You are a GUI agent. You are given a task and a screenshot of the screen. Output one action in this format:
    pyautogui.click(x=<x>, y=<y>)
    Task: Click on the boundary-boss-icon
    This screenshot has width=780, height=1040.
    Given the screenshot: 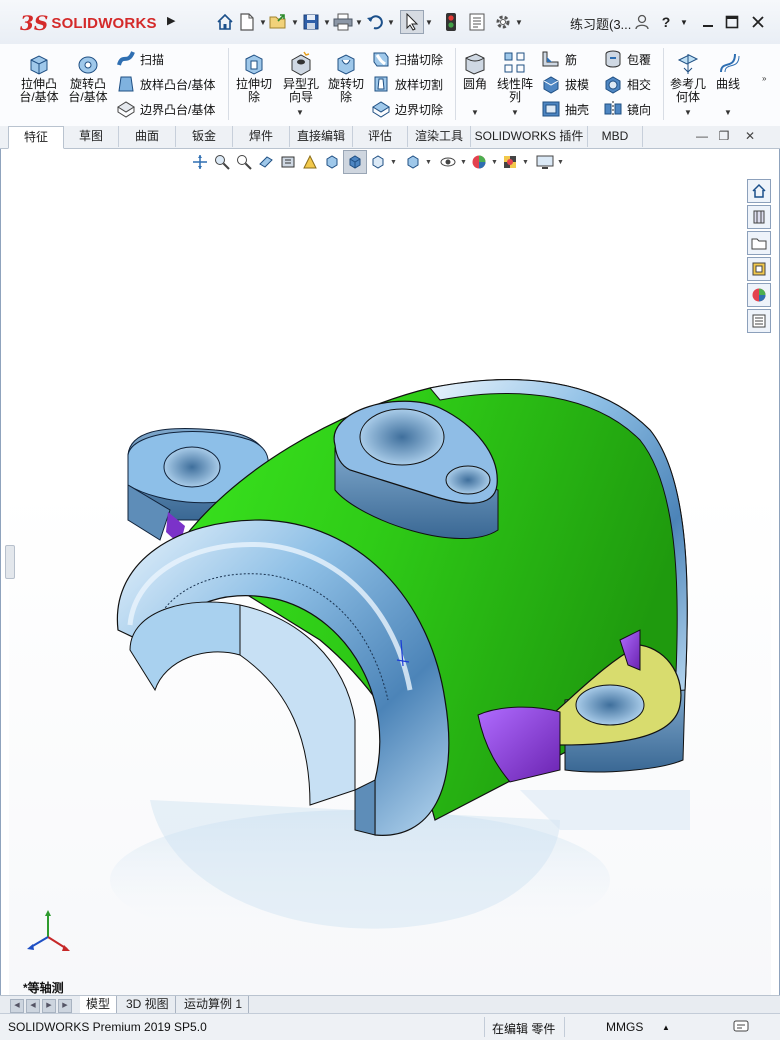 What is the action you would take?
    pyautogui.click(x=126, y=109)
    